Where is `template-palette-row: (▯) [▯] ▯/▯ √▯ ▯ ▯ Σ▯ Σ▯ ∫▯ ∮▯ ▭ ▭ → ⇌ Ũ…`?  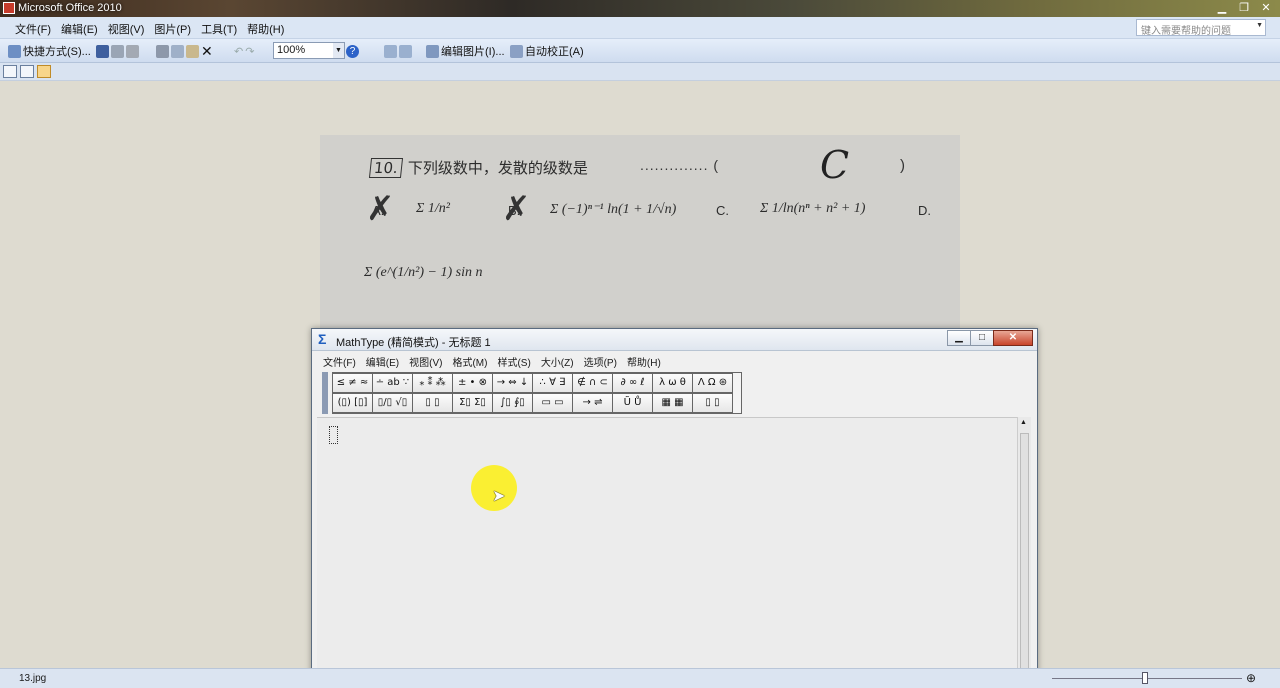
template-palette-row: (▯) [▯] ▯/▯ √▯ ▯ ▯ Σ▯ Σ▯ ∫▯ ∮▯ ▭ ▭ → ⇌ Ũ… is located at coordinates (537, 403).